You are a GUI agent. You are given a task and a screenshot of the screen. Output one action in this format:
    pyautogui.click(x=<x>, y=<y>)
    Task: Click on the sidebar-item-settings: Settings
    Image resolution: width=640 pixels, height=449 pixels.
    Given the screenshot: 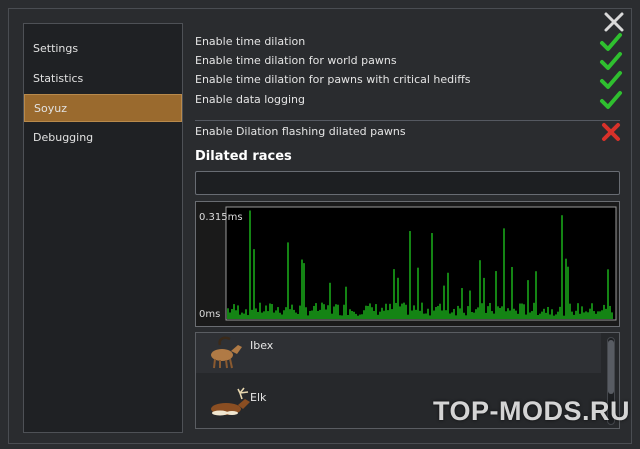 What is the action you would take?
    pyautogui.click(x=103, y=49)
    